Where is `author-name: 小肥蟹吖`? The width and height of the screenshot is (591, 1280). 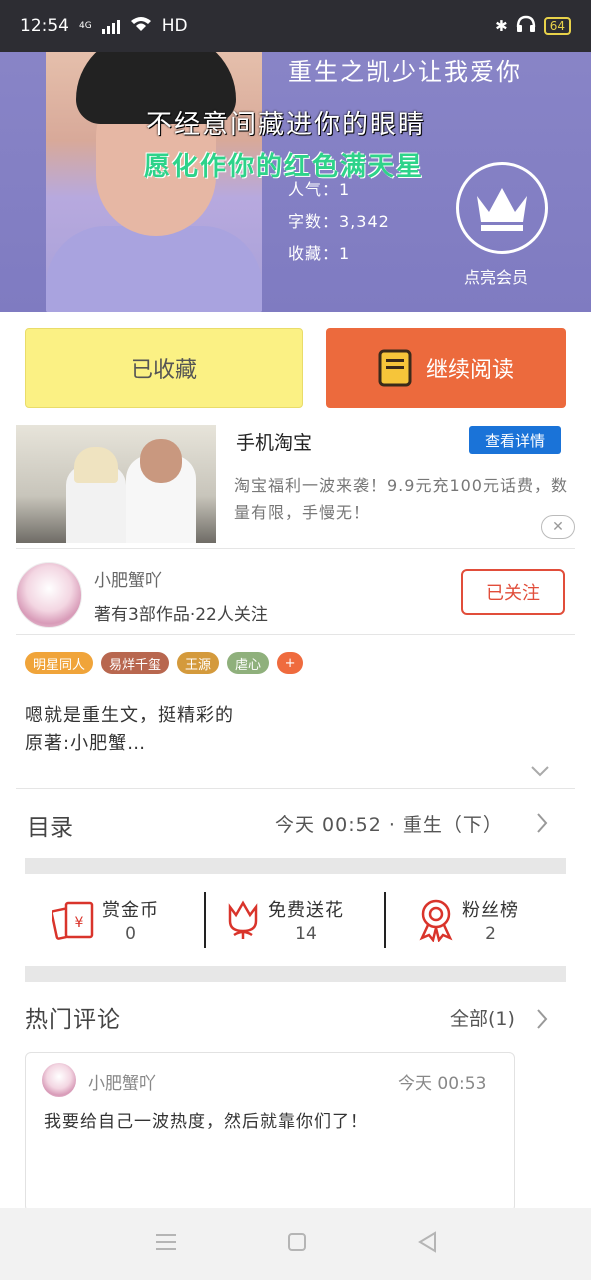
author-name: 小肥蟹吖 is located at coordinates (128, 578).